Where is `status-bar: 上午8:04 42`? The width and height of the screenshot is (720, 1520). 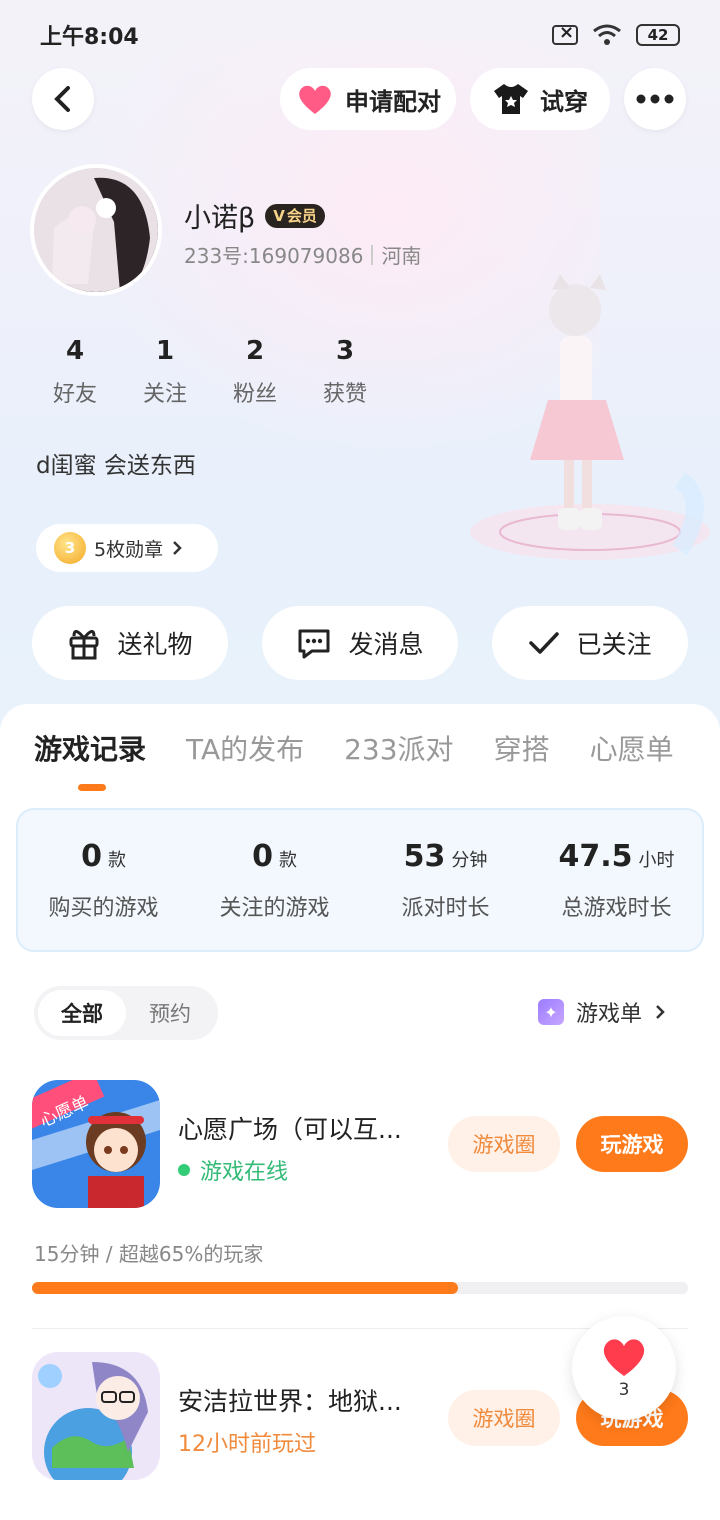 status-bar: 上午8:04 42 is located at coordinates (360, 35).